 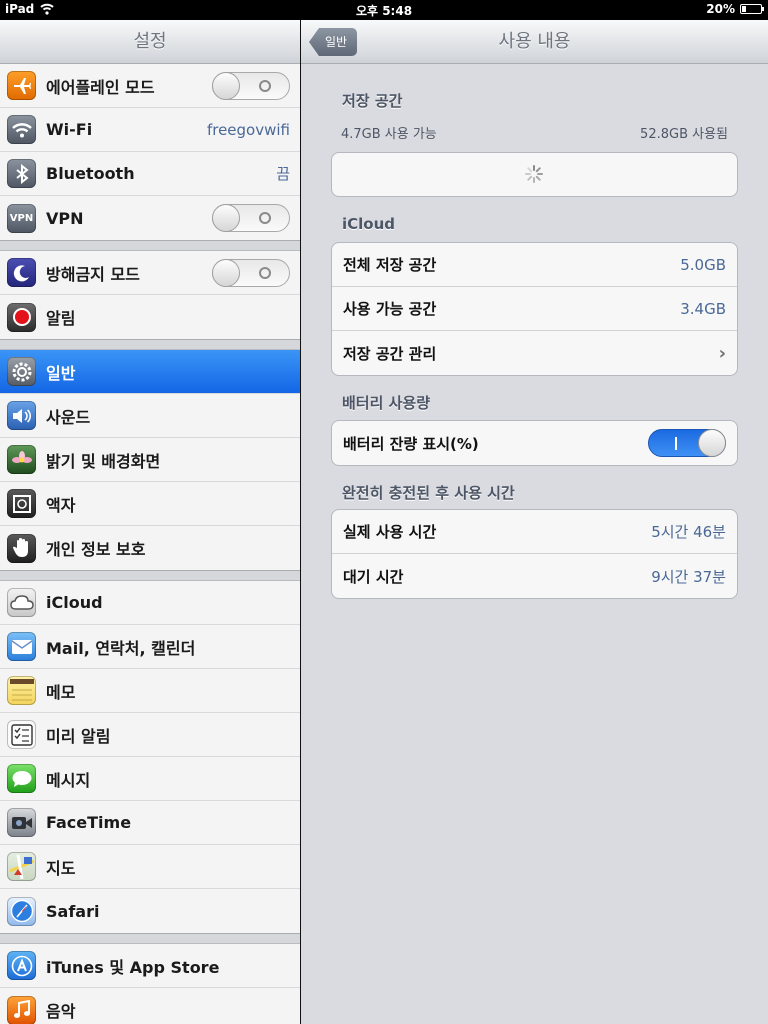 I want to click on sidebar-item-label: 방해금지 모드, so click(x=93, y=274).